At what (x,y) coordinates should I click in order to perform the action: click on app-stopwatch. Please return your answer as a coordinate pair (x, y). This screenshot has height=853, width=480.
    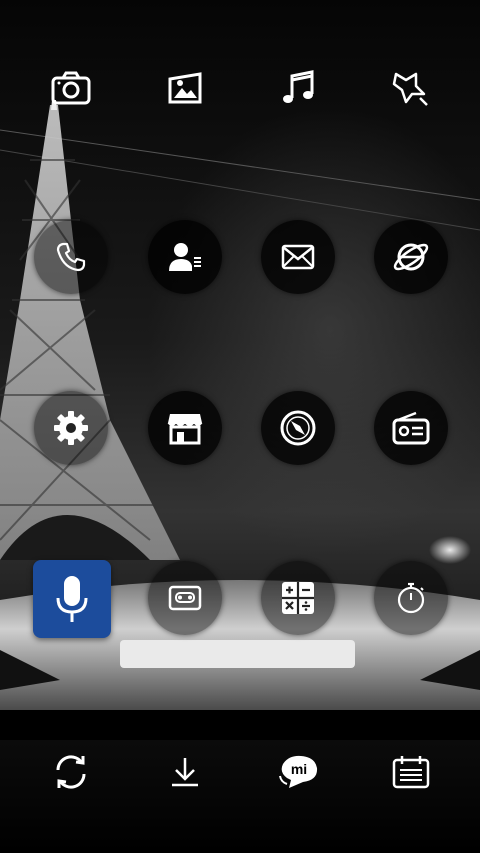
    Looking at the image, I should click on (411, 598).